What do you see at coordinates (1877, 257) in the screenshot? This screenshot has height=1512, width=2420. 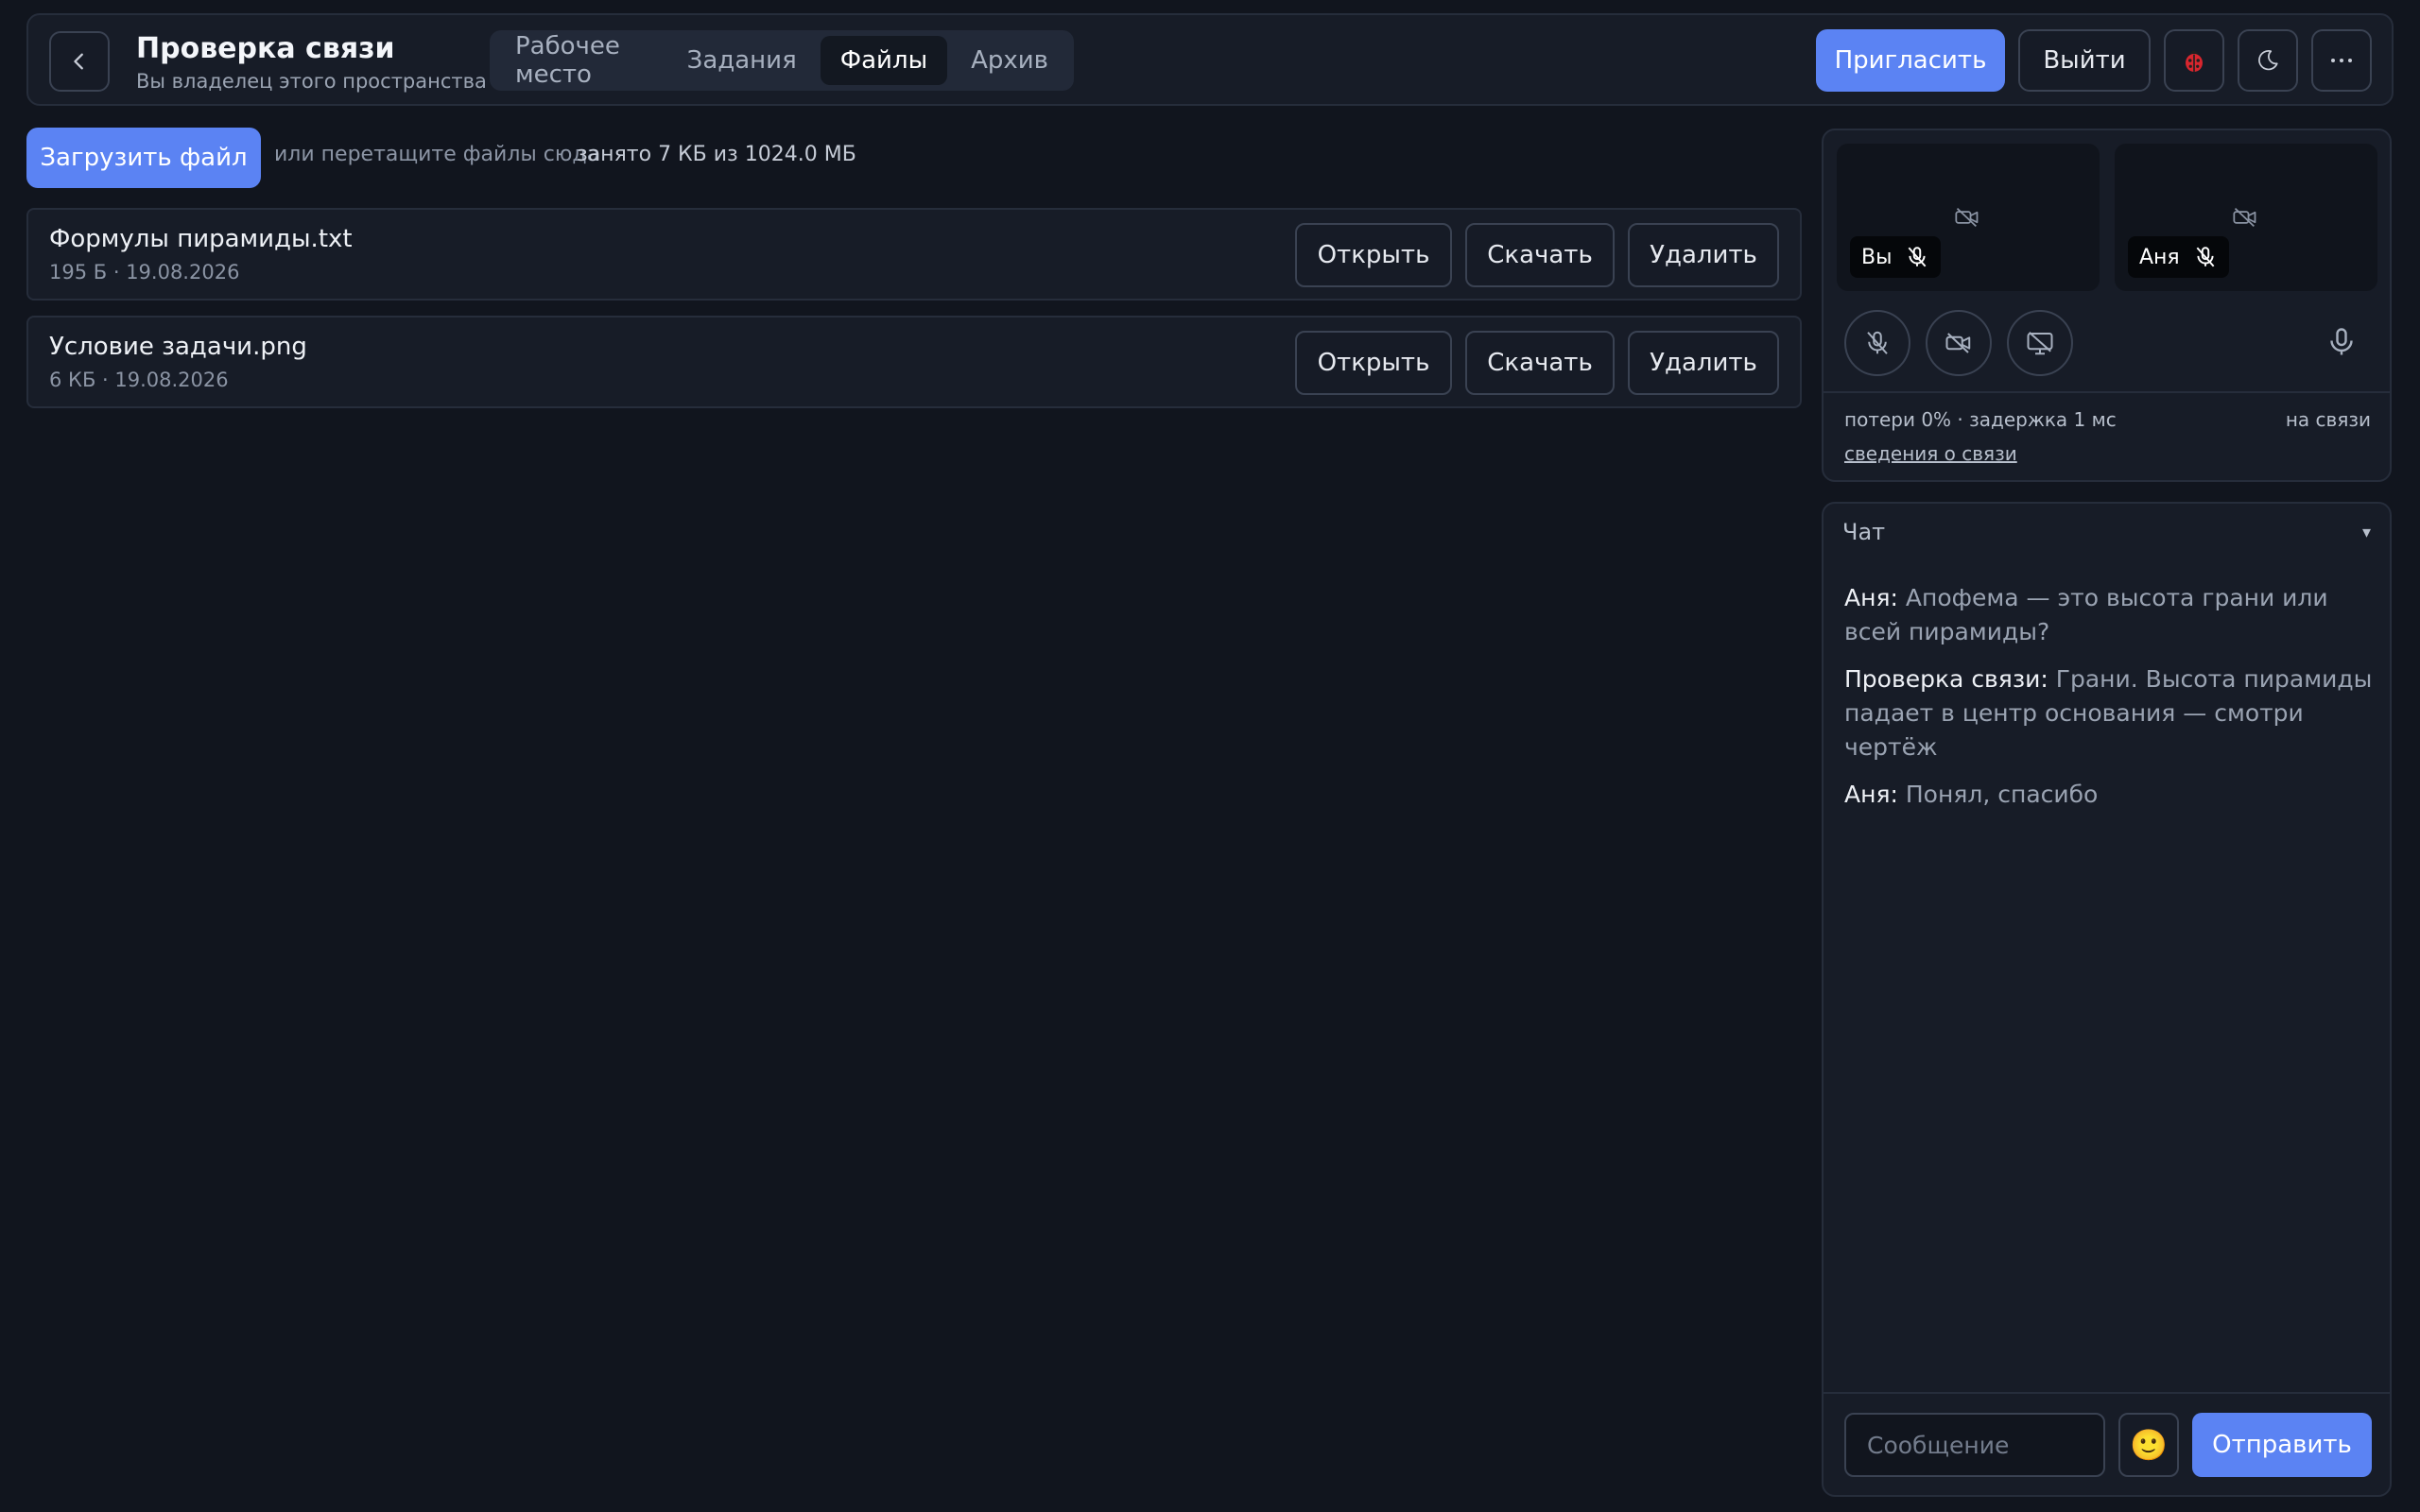 I see `participant-name: Вы` at bounding box center [1877, 257].